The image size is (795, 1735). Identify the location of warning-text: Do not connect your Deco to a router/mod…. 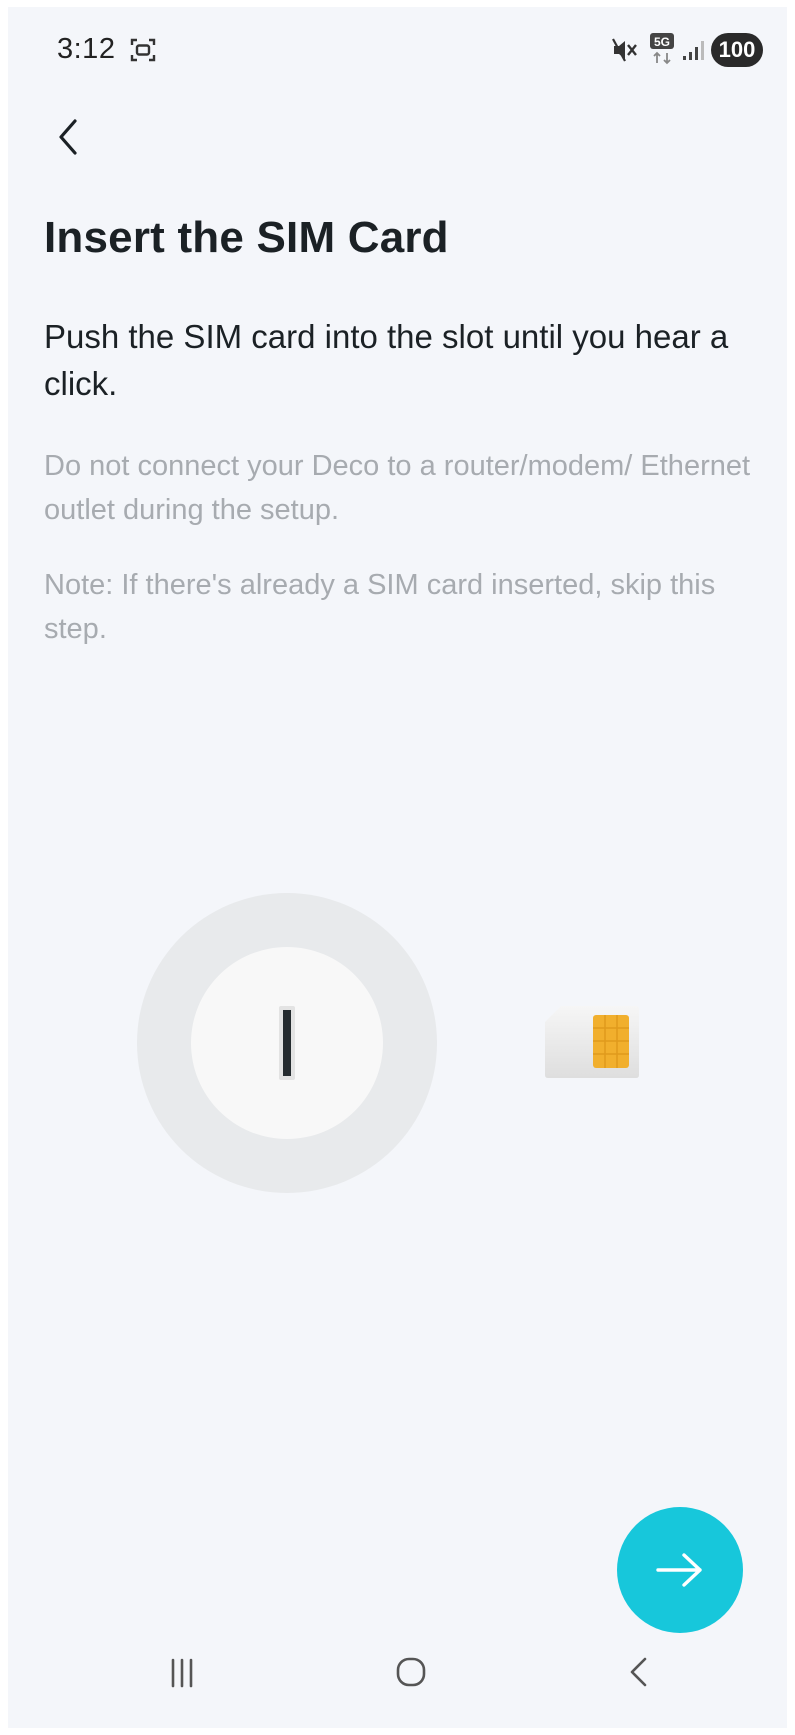
(397, 488).